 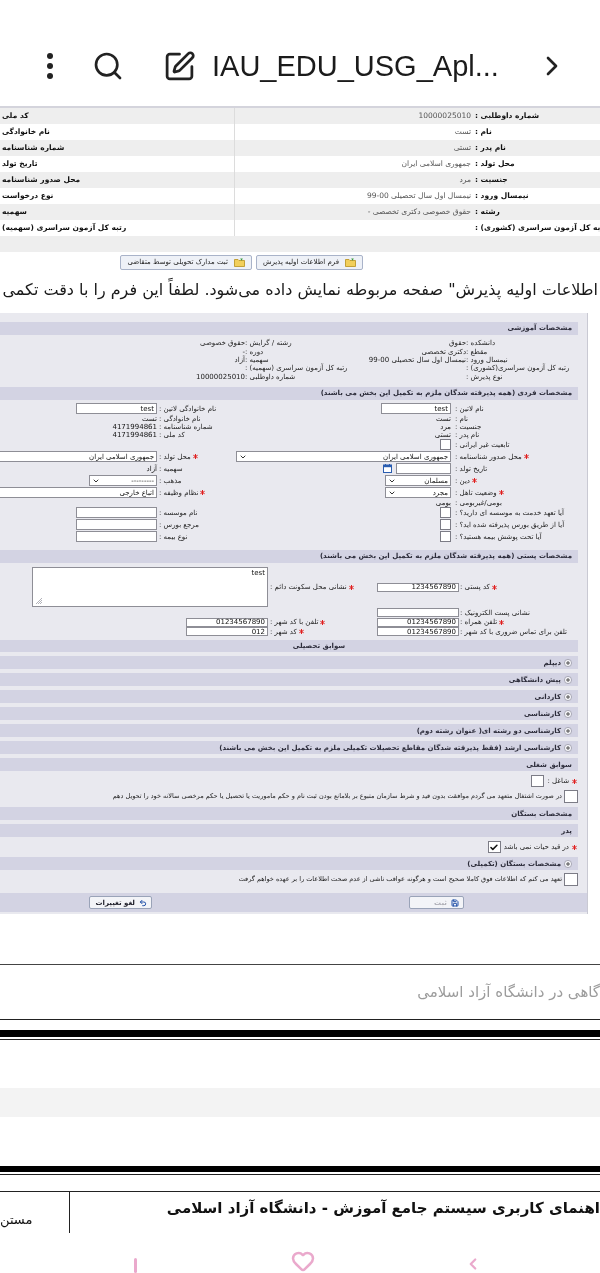 What do you see at coordinates (108, 66) in the screenshot?
I see `search-icon` at bounding box center [108, 66].